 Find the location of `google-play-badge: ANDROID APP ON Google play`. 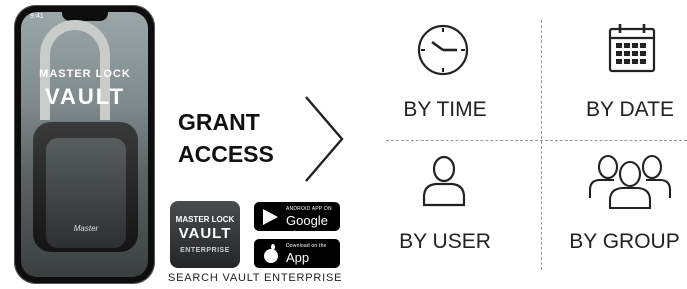

google-play-badge: ANDROID APP ON Google play is located at coordinates (297, 222).